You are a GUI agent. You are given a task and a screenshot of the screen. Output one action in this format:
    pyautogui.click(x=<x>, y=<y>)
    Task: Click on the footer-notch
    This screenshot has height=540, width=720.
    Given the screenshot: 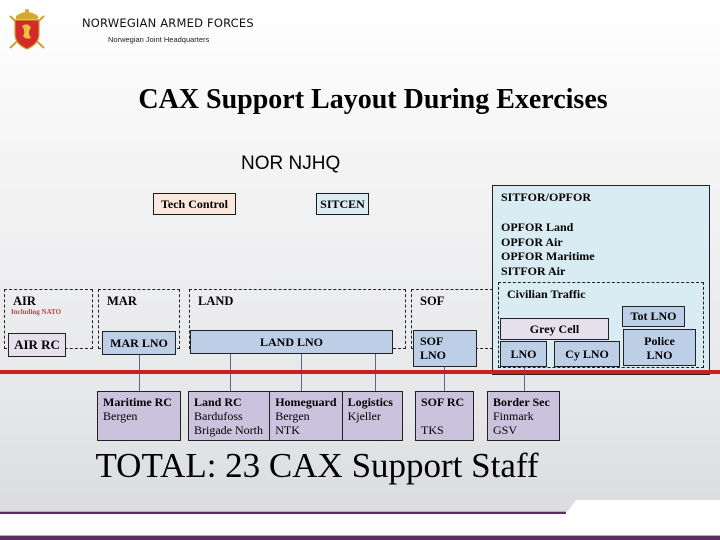 What is the action you would take?
    pyautogui.click(x=648, y=507)
    